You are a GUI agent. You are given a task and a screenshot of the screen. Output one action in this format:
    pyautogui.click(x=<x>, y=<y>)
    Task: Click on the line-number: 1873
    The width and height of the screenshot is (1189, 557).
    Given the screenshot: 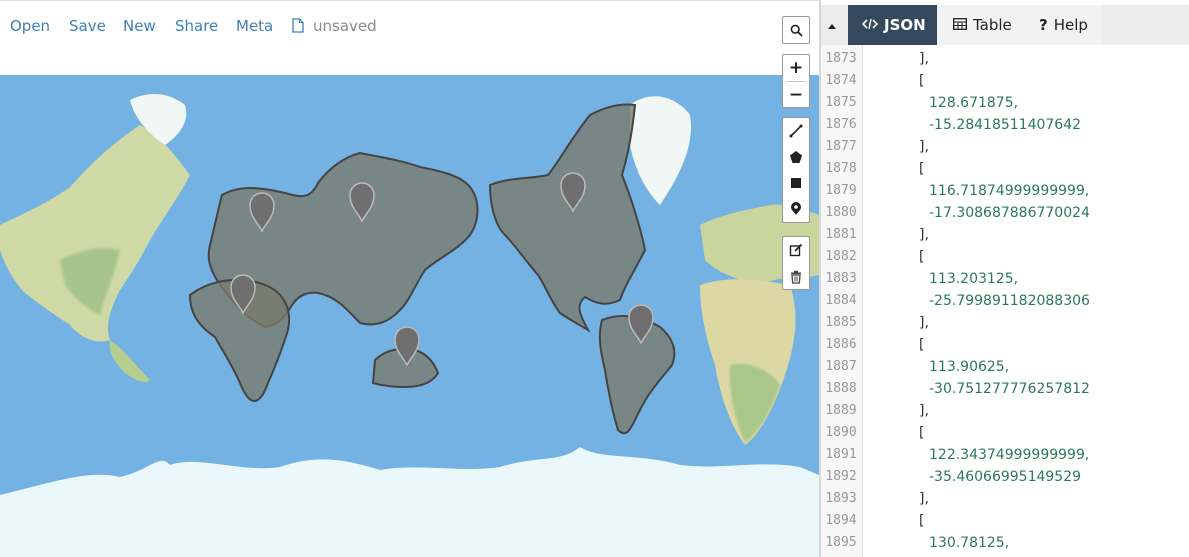 What is the action you would take?
    pyautogui.click(x=841, y=58)
    